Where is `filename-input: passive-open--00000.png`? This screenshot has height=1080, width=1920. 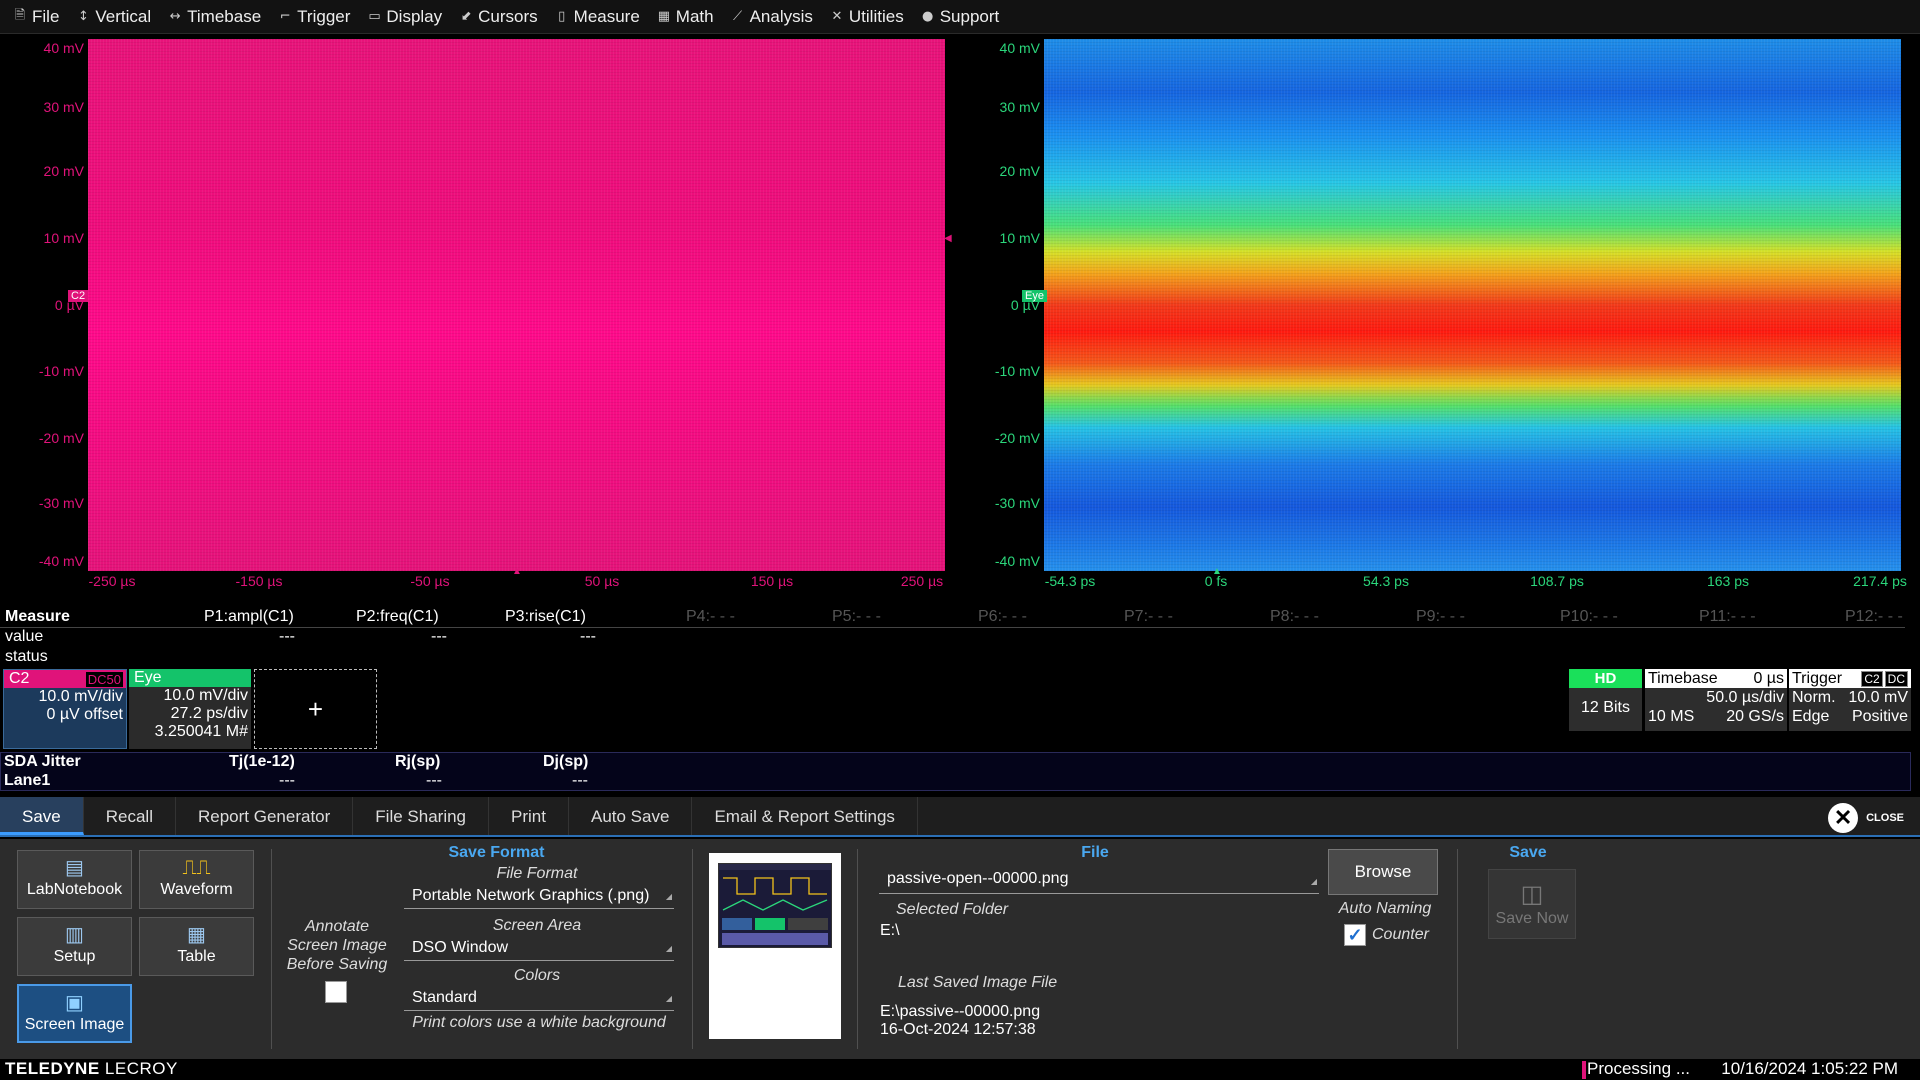 filename-input: passive-open--00000.png is located at coordinates (1099, 881).